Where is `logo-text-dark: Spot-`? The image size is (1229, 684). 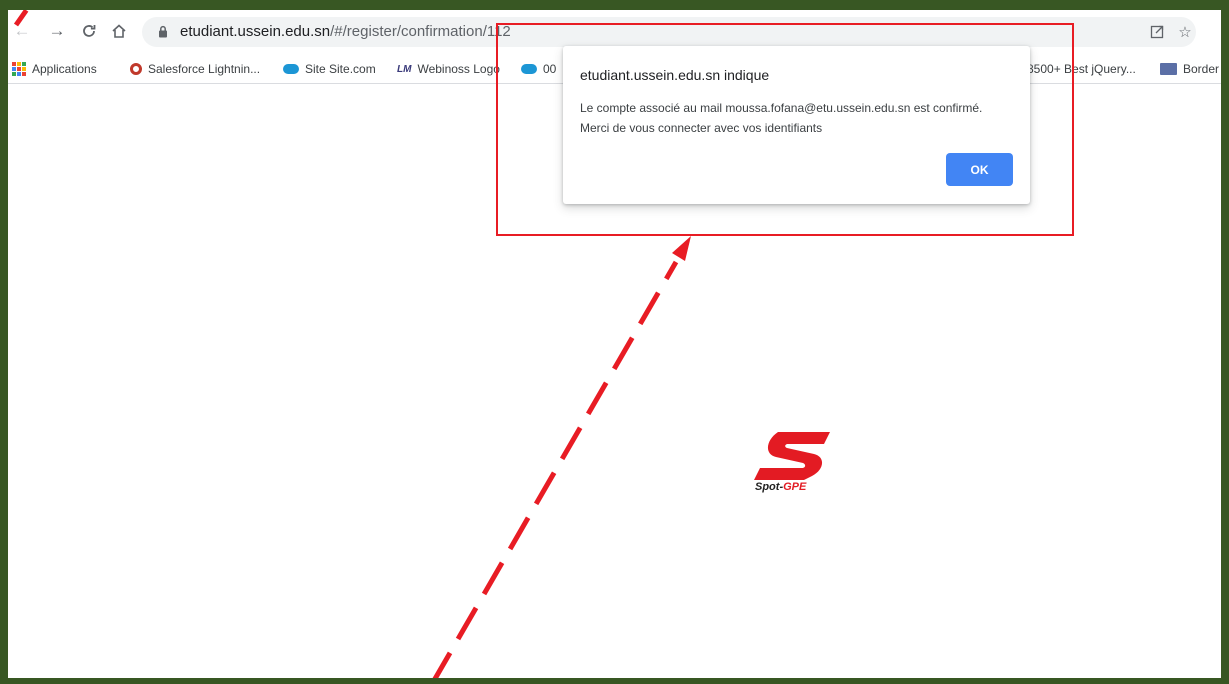 logo-text-dark: Spot- is located at coordinates (769, 487).